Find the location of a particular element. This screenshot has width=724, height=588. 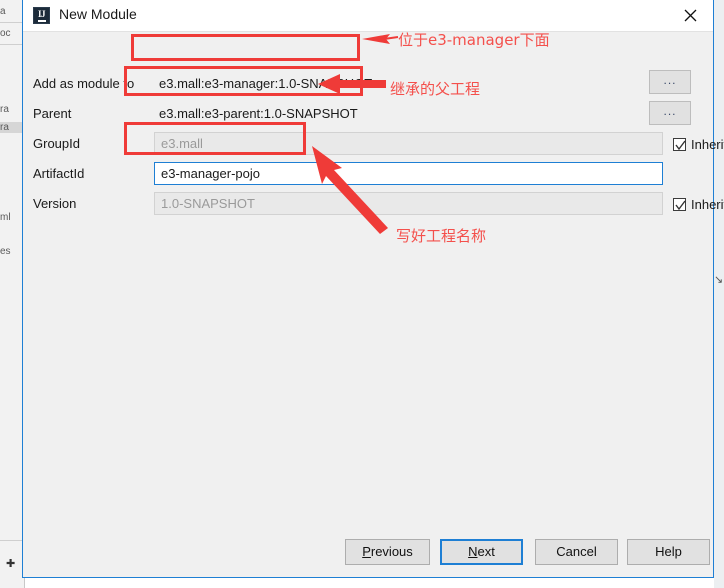

next-mnemonic: N is located at coordinates (473, 551).